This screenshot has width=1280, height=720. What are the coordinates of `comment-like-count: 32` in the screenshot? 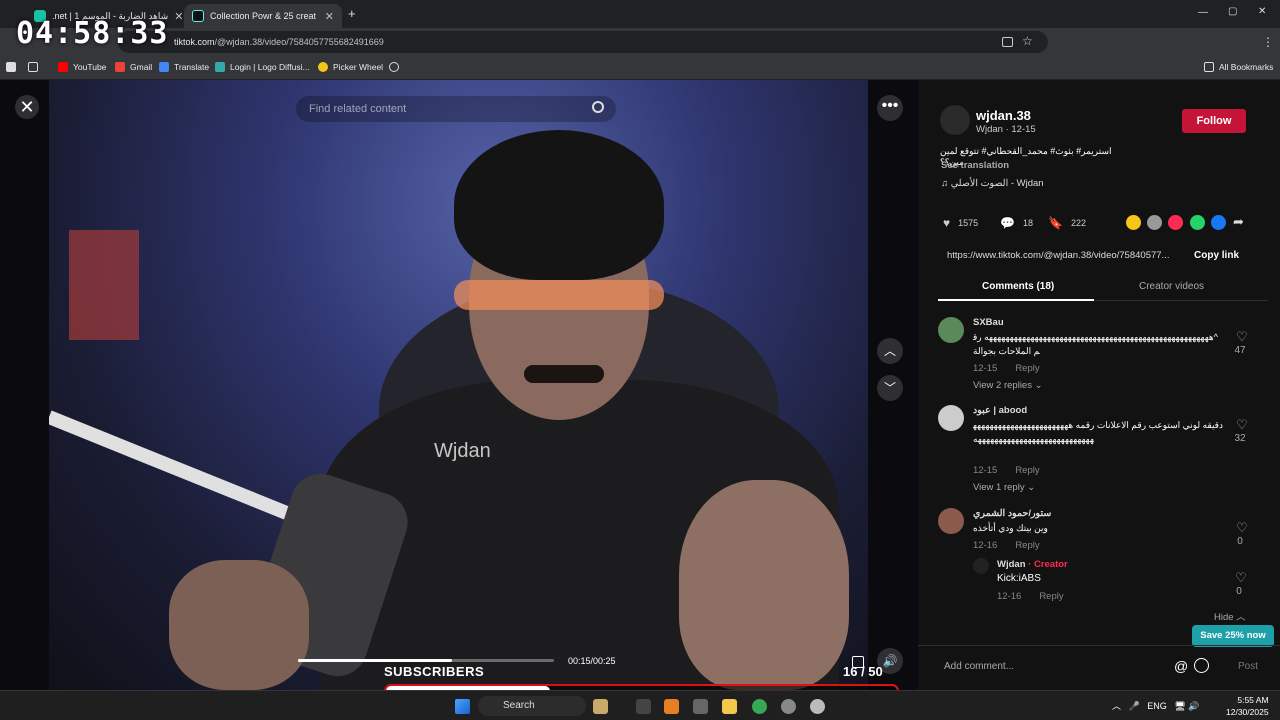 It's located at (1240, 438).